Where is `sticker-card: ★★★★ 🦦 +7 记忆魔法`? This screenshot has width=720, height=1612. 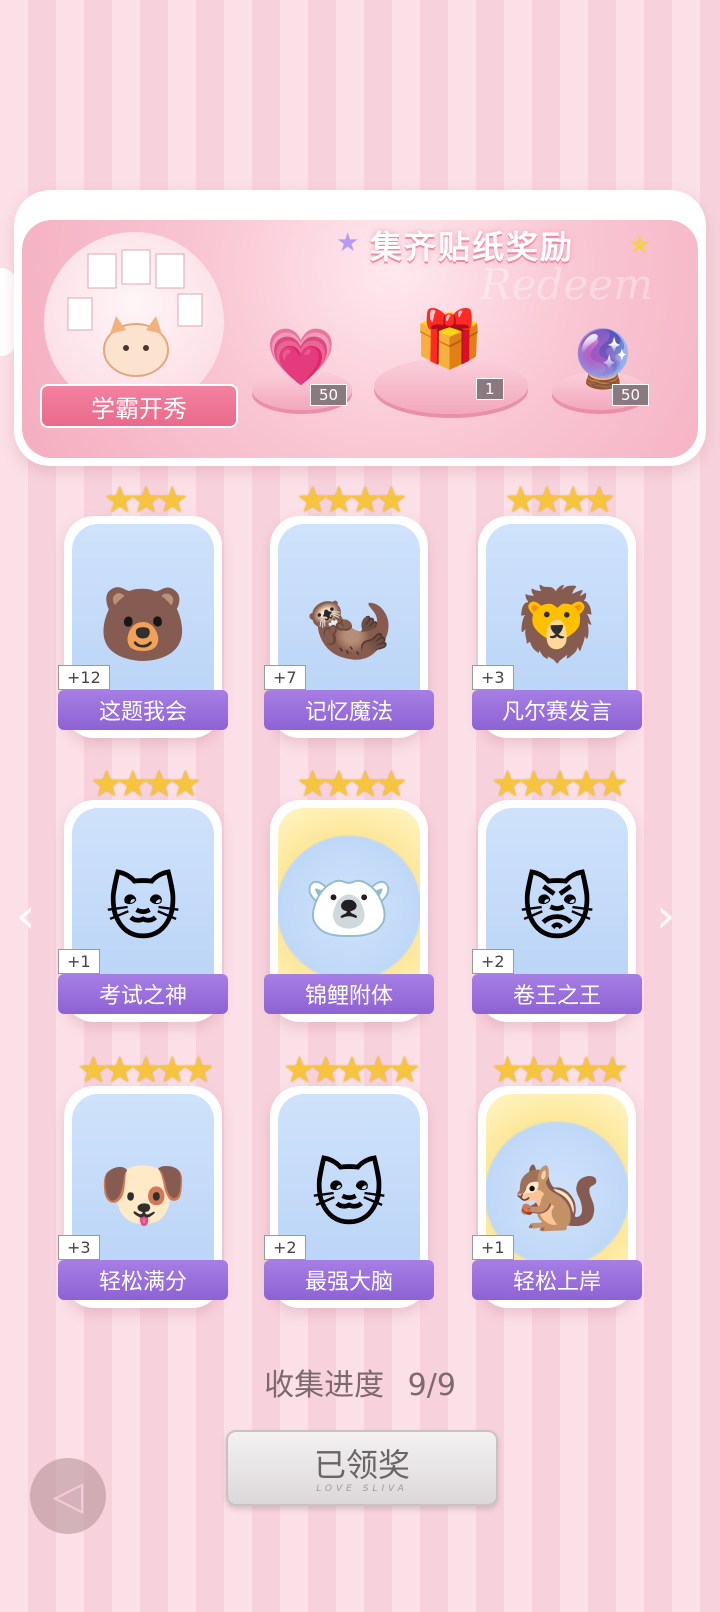
sticker-card: ★★★★ 🦦 +7 记忆魔法 is located at coordinates (349, 609).